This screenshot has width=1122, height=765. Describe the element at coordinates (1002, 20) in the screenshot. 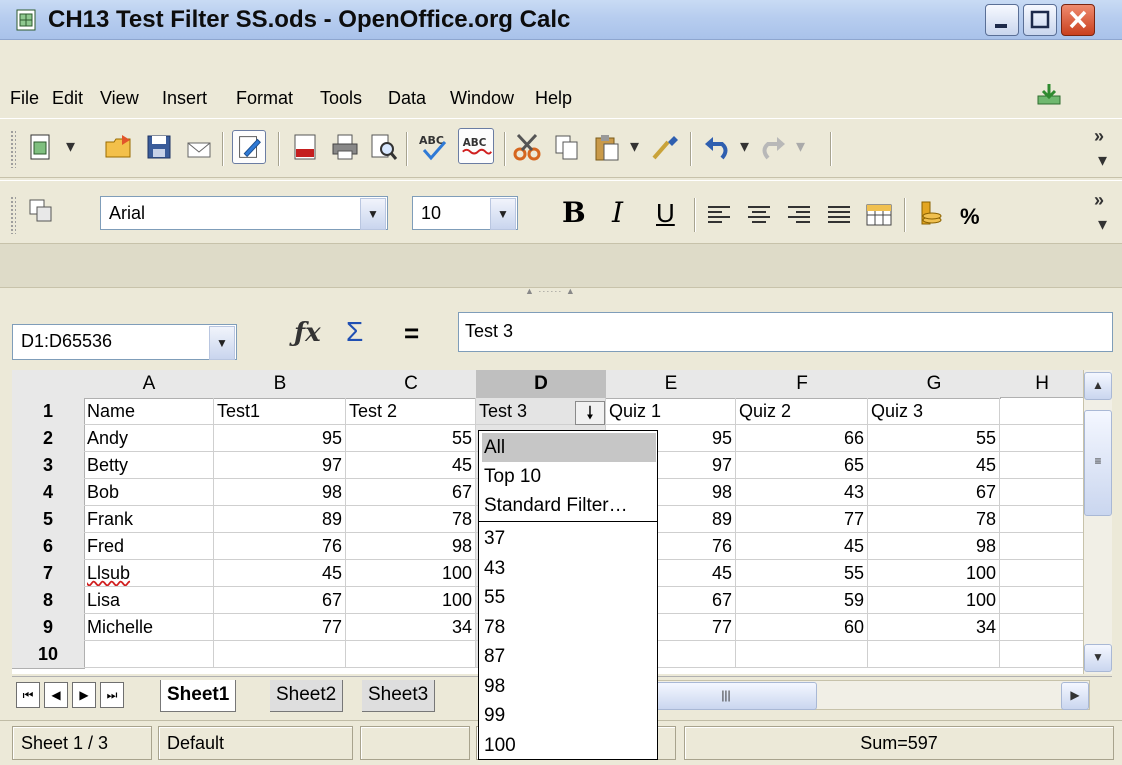

I see `minimize-button` at that location.